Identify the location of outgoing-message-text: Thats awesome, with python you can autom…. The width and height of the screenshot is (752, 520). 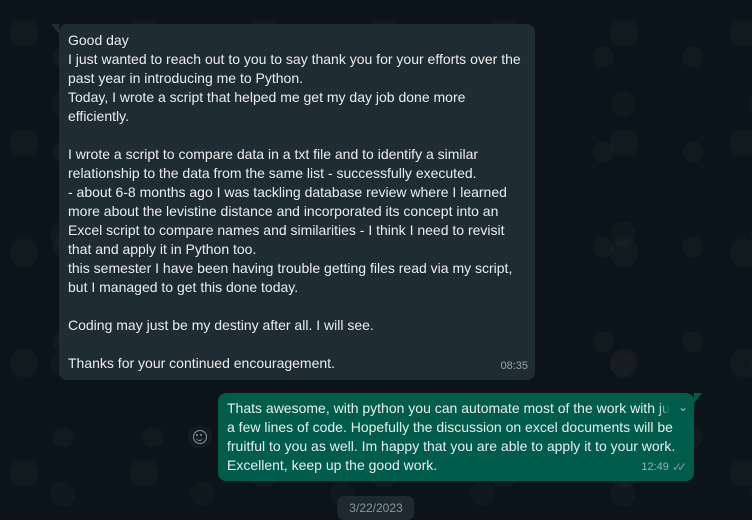
(454, 436).